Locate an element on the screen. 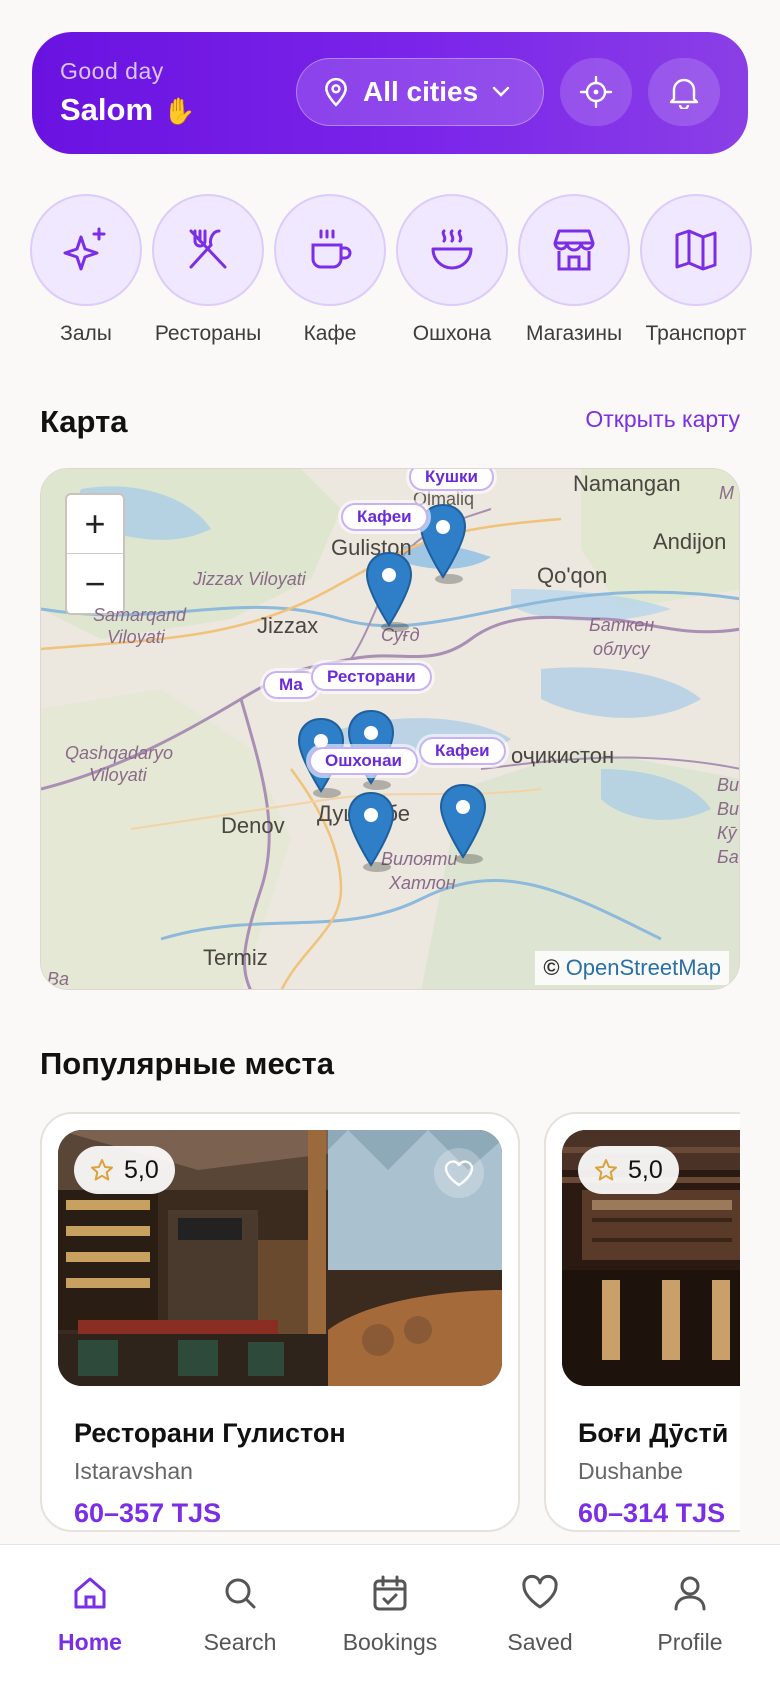  home-icon is located at coordinates (90, 1593).